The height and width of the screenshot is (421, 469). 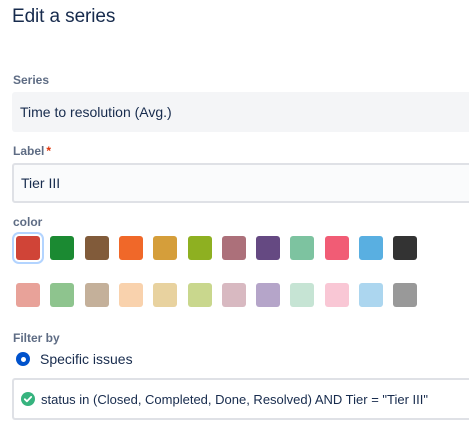 What do you see at coordinates (23, 359) in the screenshot?
I see `radio-selected-icon` at bounding box center [23, 359].